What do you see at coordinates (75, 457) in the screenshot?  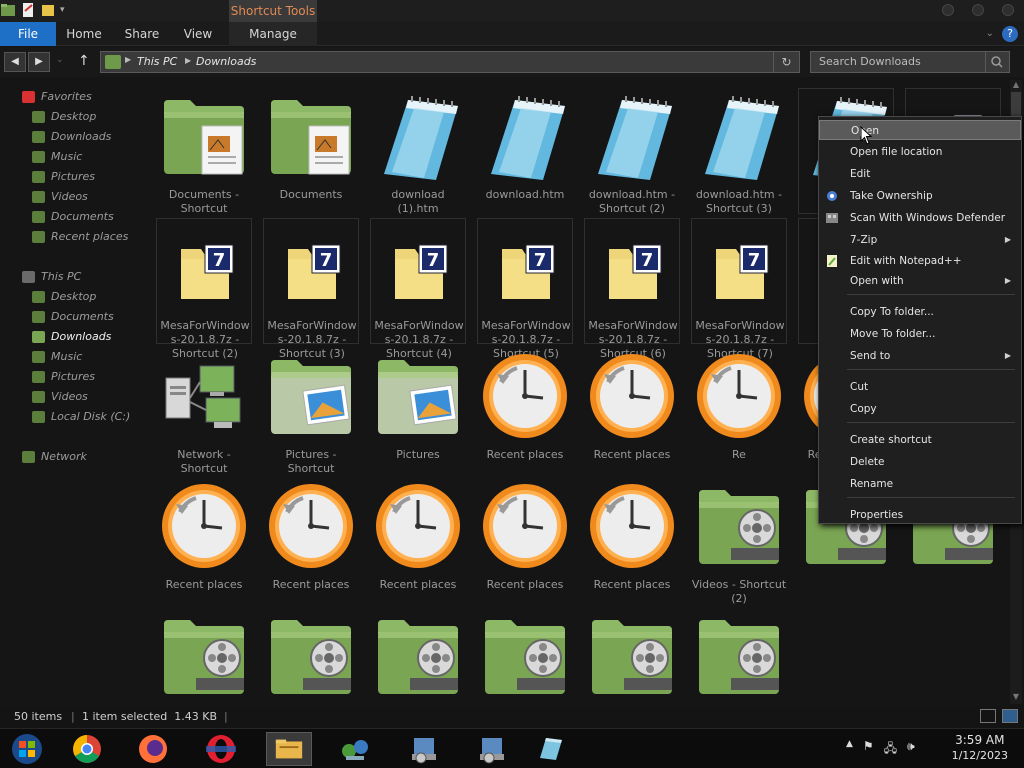 I see `network-group: Network` at bounding box center [75, 457].